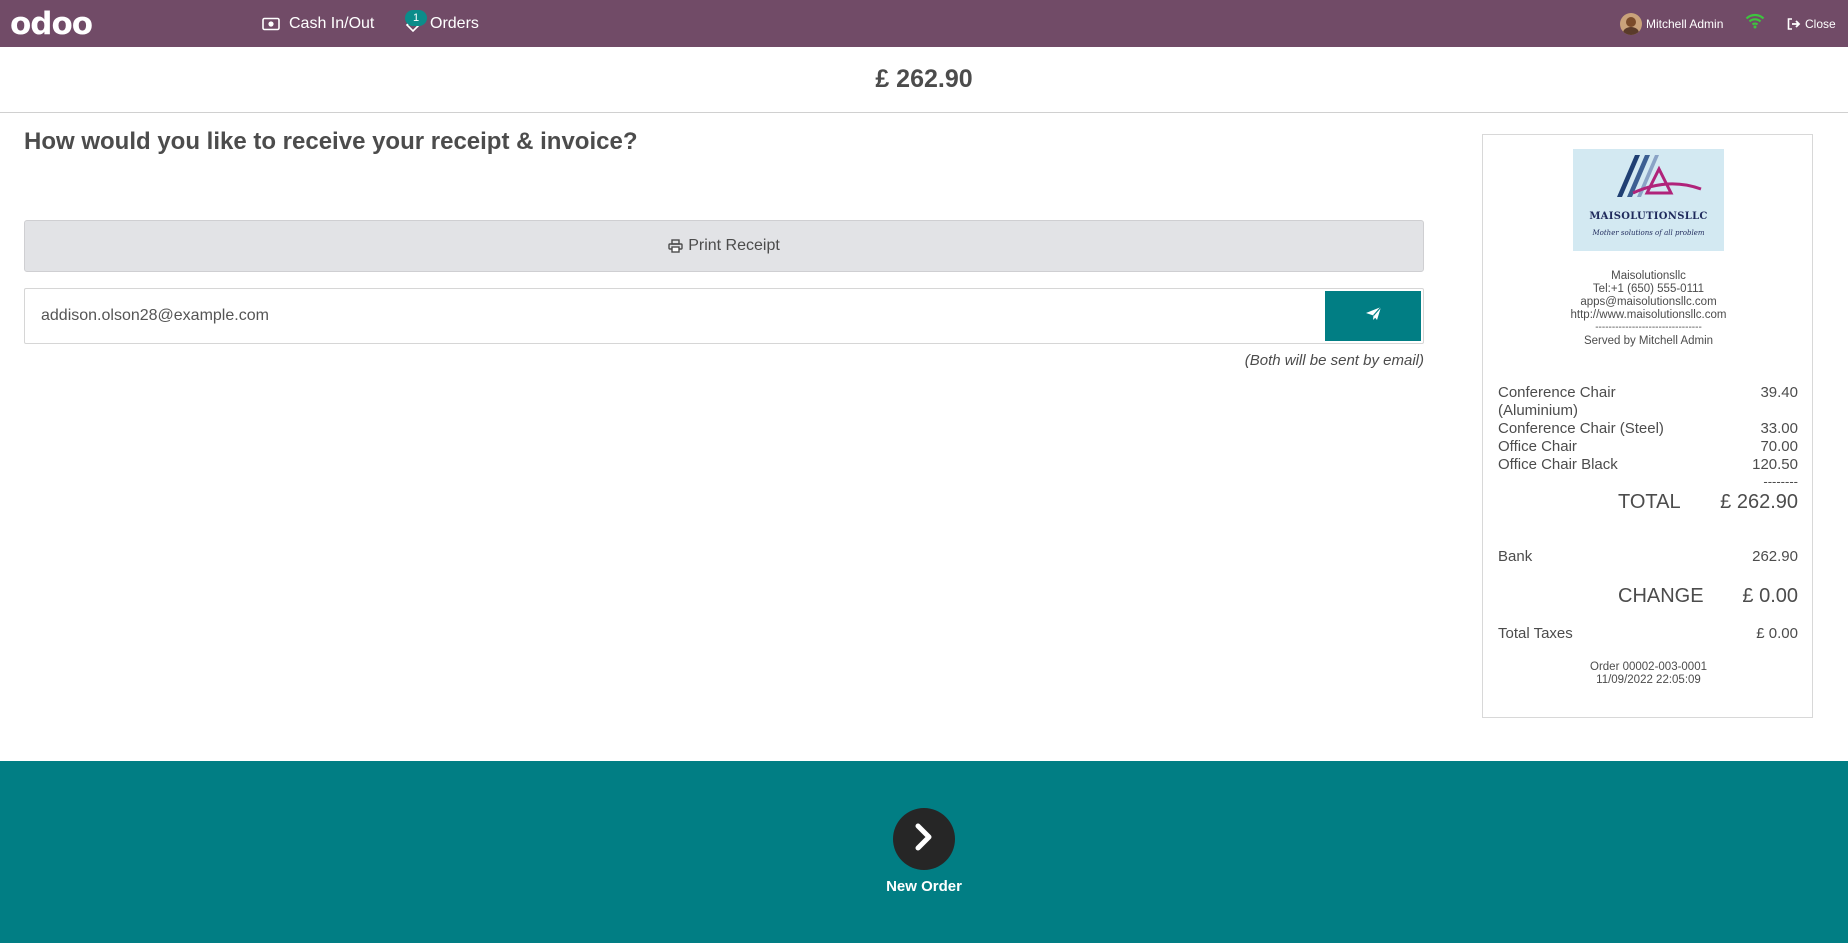  Describe the element at coordinates (1661, 596) in the screenshot. I see `change-label: CHANGE` at that location.